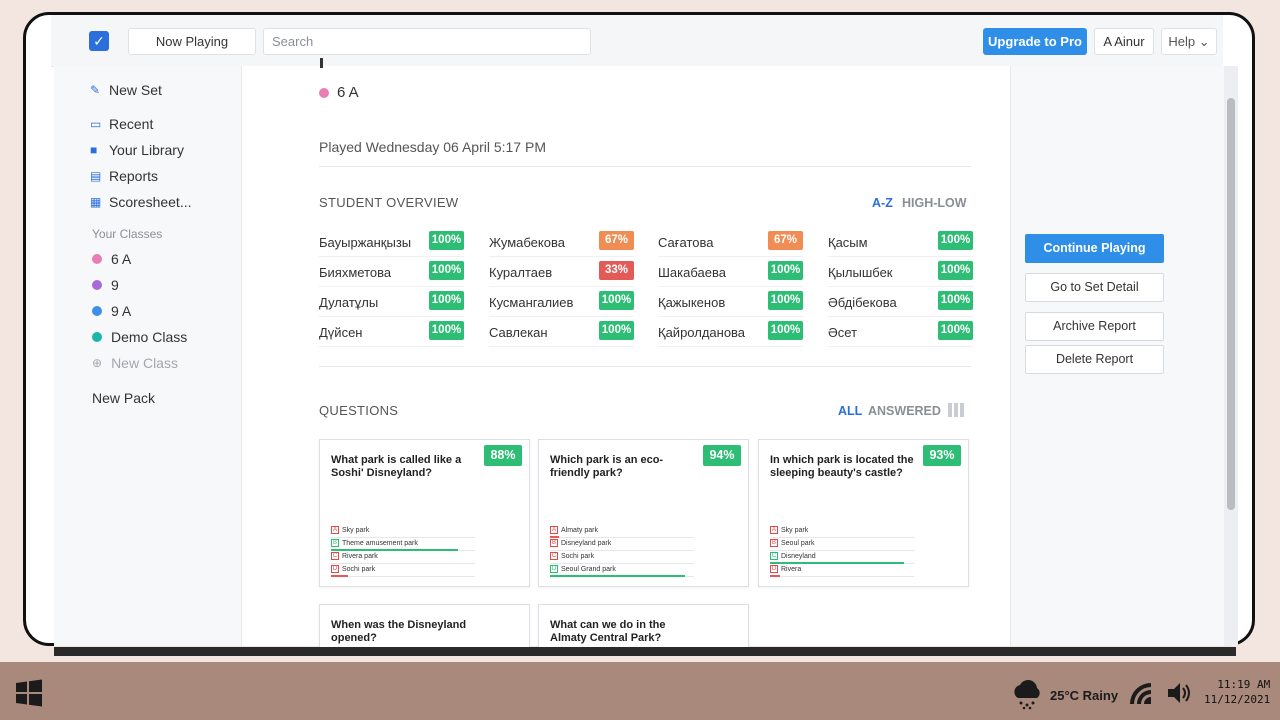 The image size is (1280, 720). I want to click on sidebar-item-recent: ▭ Recent, so click(121, 124).